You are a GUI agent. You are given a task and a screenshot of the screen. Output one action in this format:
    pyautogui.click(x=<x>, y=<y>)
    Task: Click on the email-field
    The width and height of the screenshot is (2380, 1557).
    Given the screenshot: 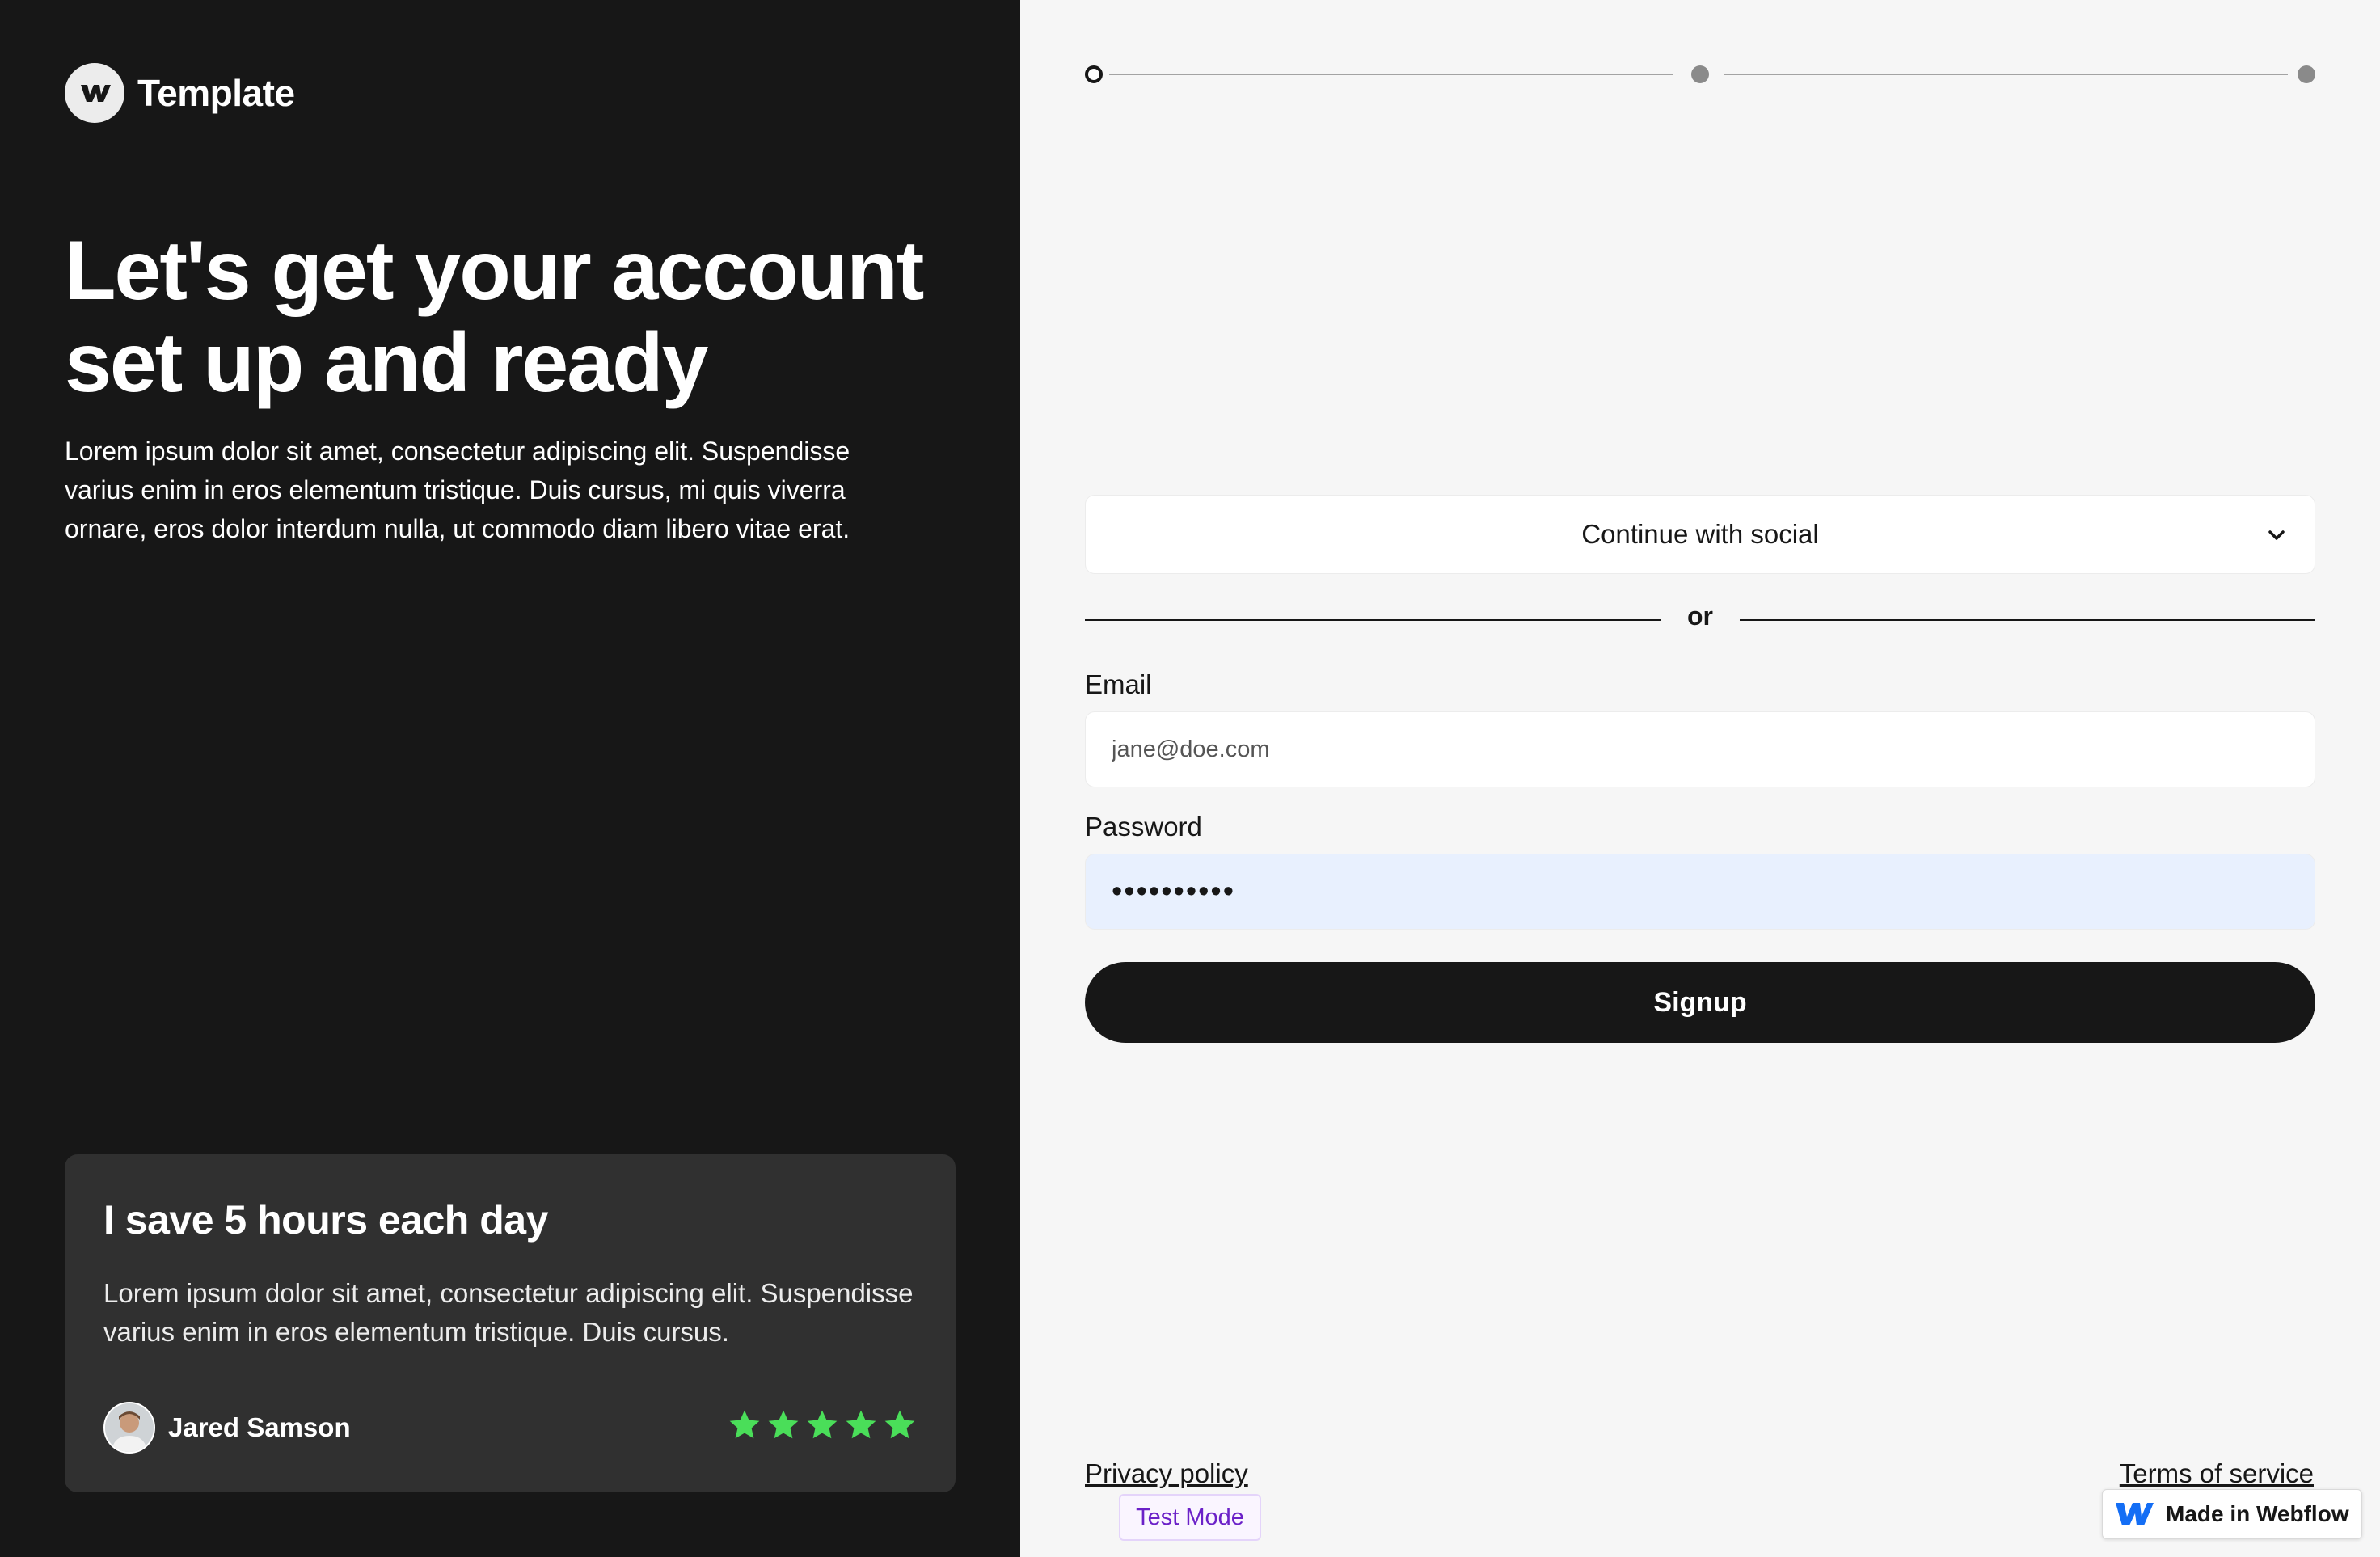 What is the action you would take?
    pyautogui.click(x=1700, y=749)
    